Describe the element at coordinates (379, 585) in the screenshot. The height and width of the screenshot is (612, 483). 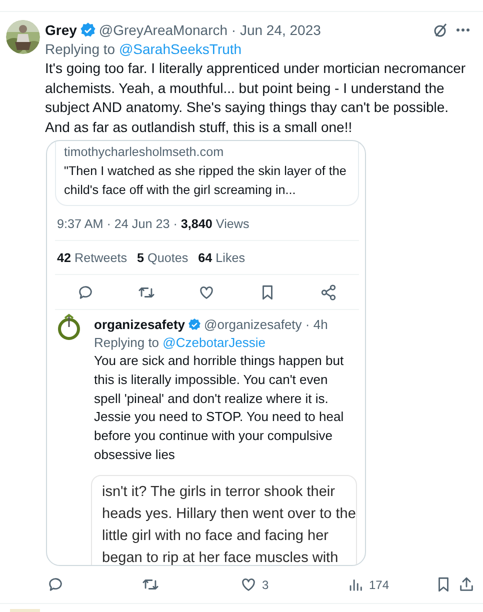
I see `views-count: 174` at that location.